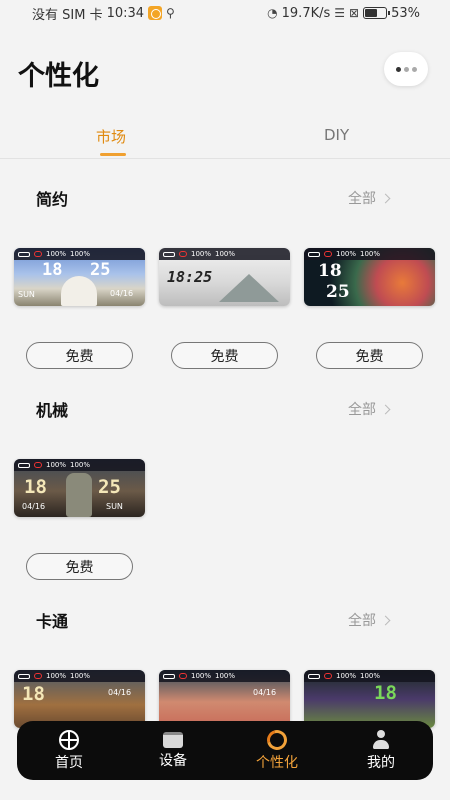  I want to click on watch-face-card: 100% 100% 18 25 SUN 04/16, so click(79, 277).